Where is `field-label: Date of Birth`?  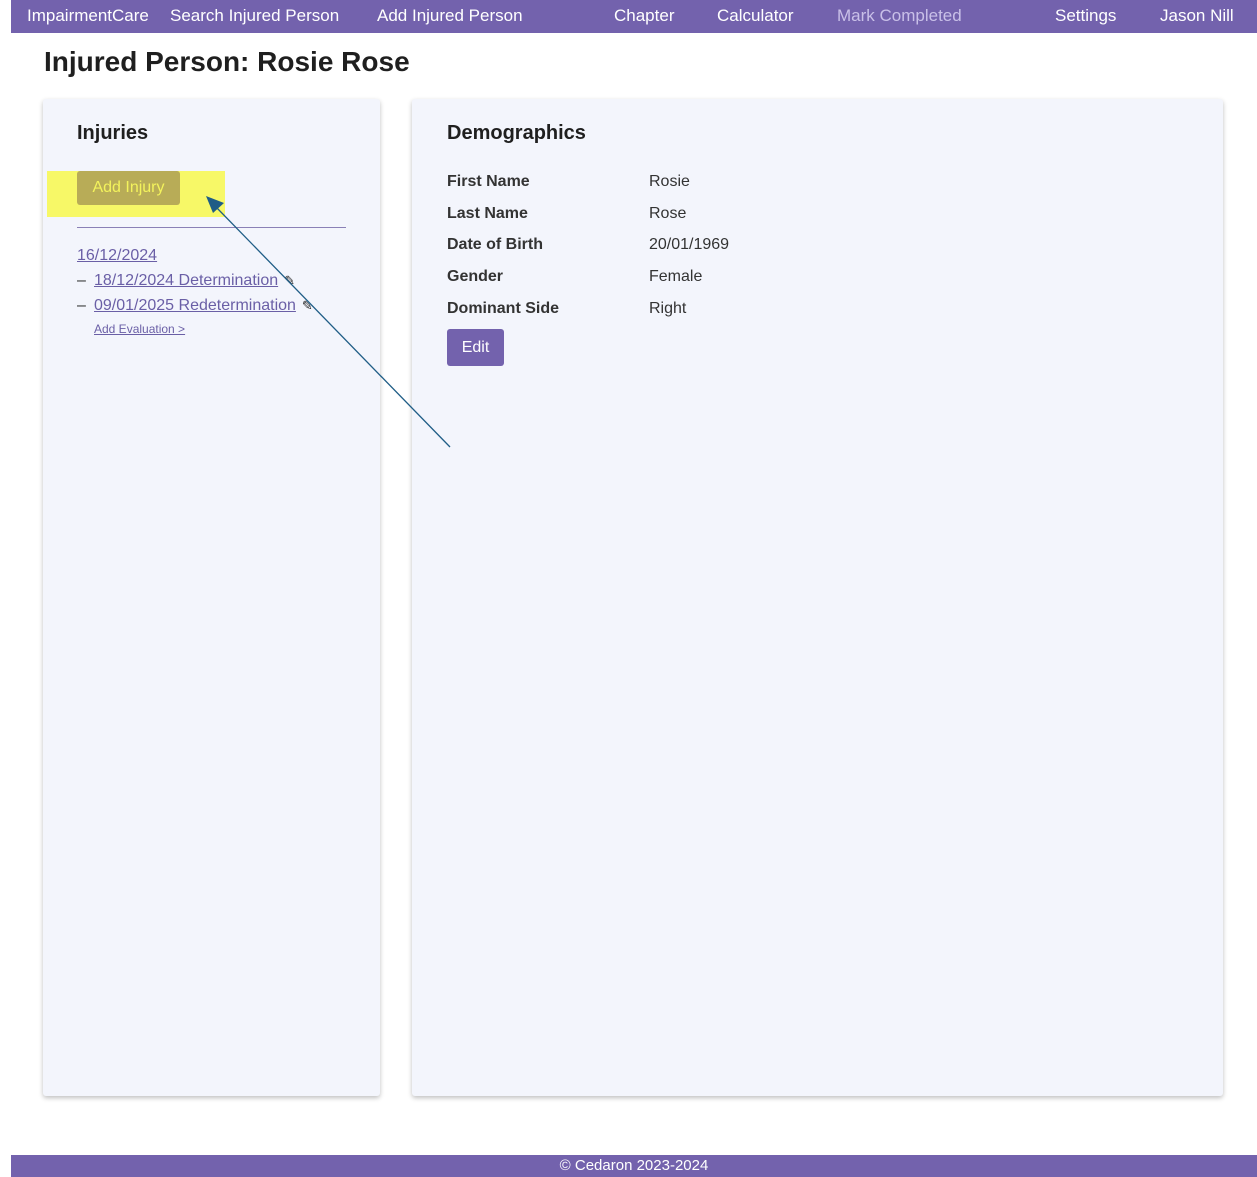 field-label: Date of Birth is located at coordinates (495, 244).